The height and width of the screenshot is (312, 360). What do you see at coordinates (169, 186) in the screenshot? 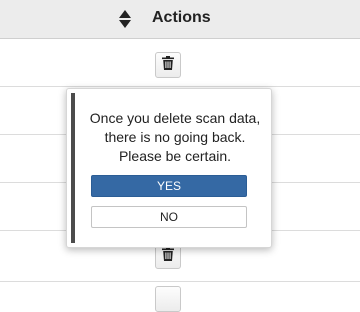
I see `confirm-yes-button: YES` at bounding box center [169, 186].